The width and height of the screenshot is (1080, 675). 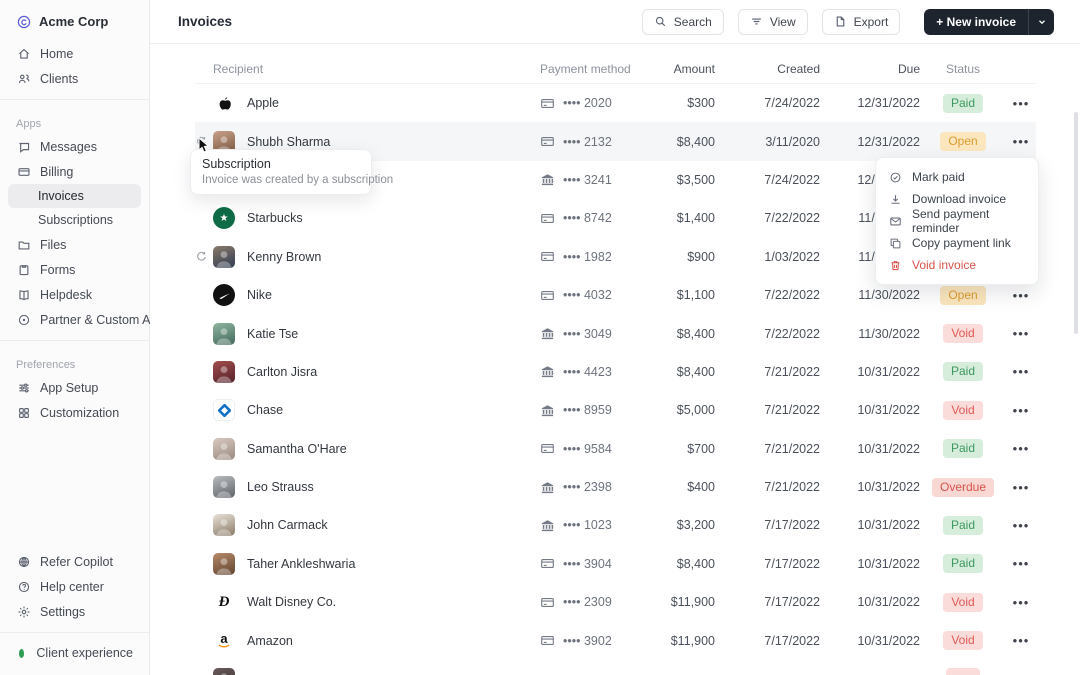 I want to click on amount-cell: $3,200, so click(x=695, y=525).